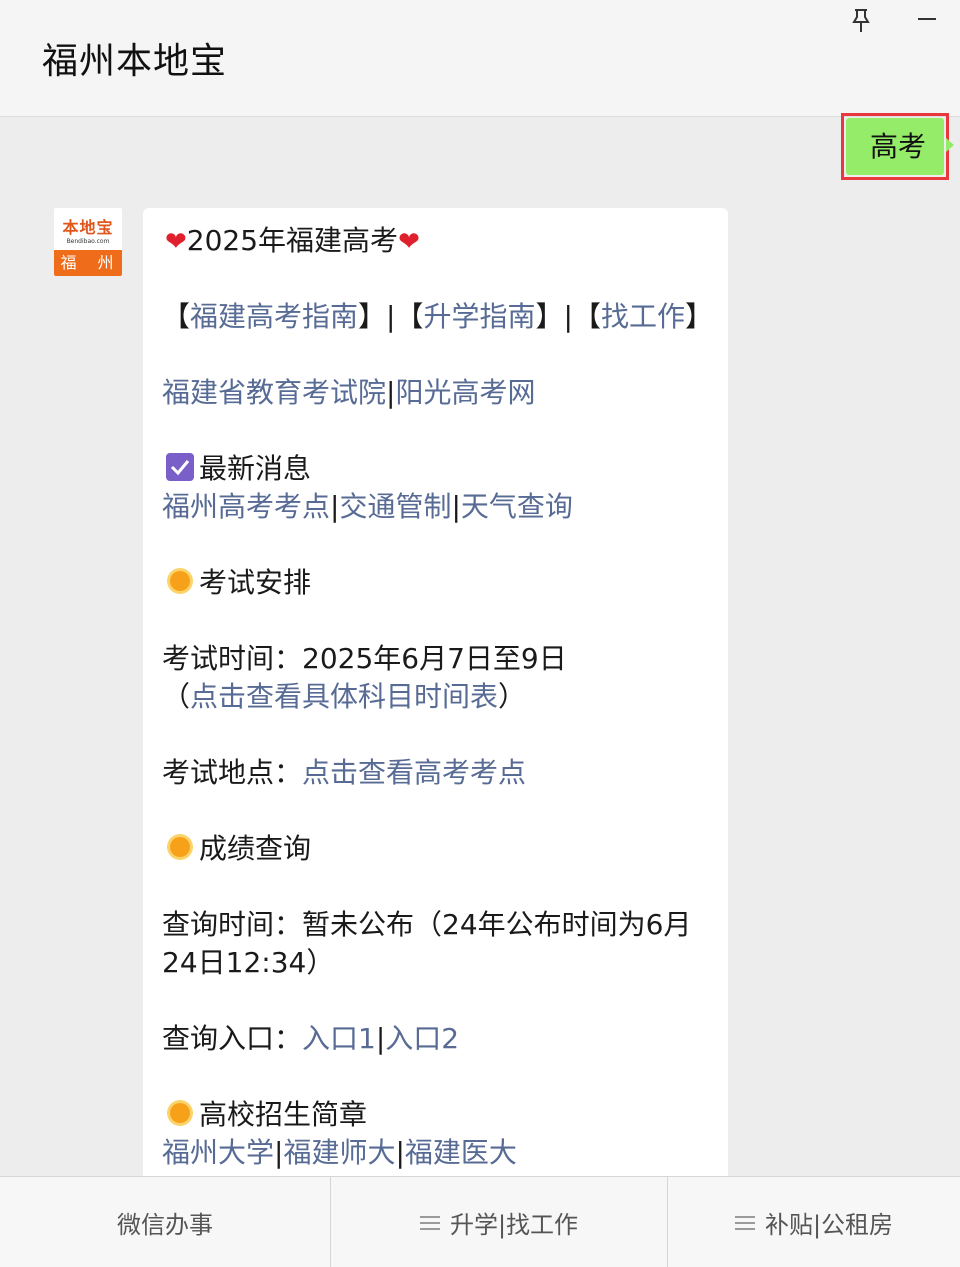 The width and height of the screenshot is (960, 1267). I want to click on score-entry-row: 查询入口：入口1|入口2, so click(310, 1039).